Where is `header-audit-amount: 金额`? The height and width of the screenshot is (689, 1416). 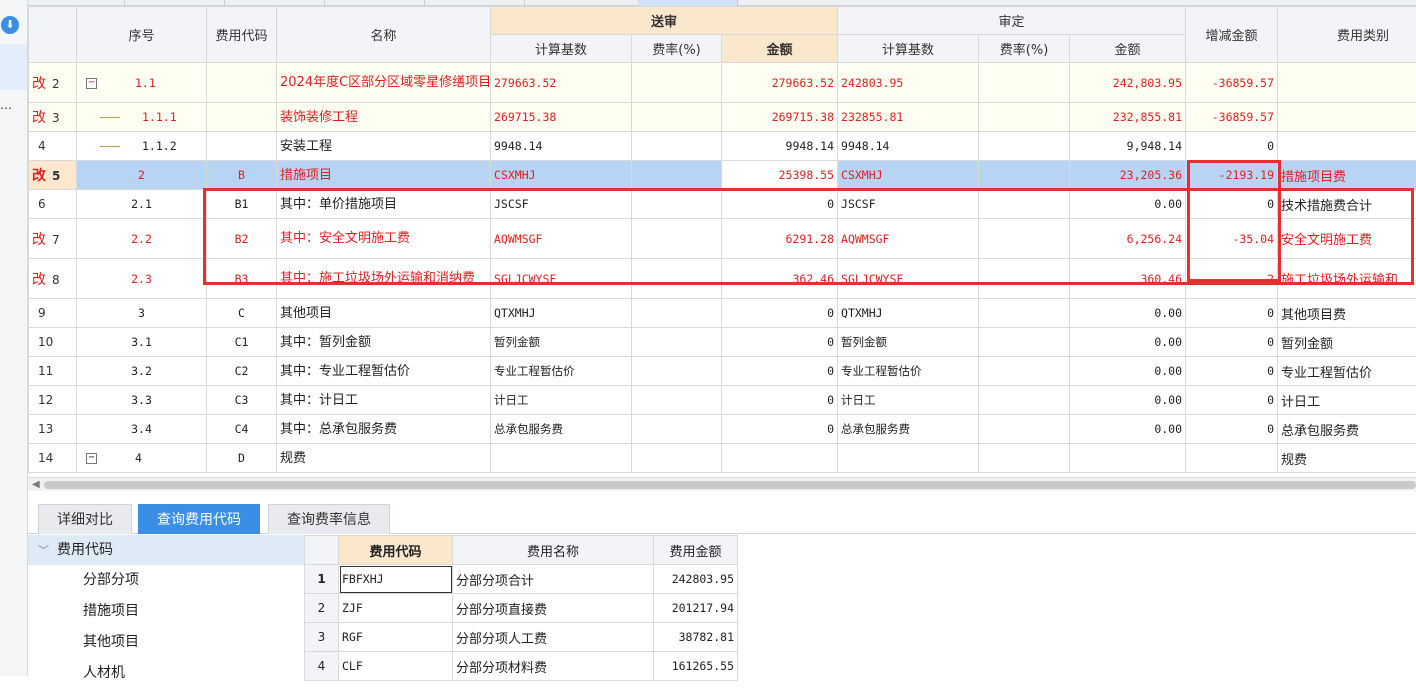 header-audit-amount: 金额 is located at coordinates (1128, 49).